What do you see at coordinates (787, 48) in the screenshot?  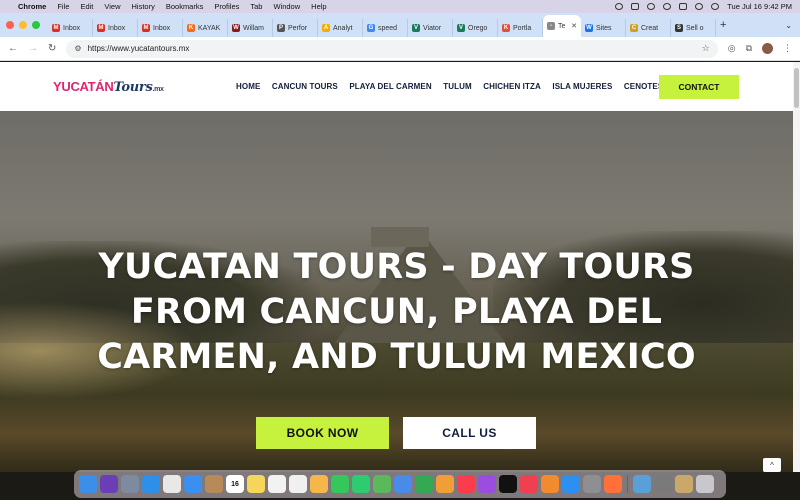 I see `more-menu-icon: ⋮` at bounding box center [787, 48].